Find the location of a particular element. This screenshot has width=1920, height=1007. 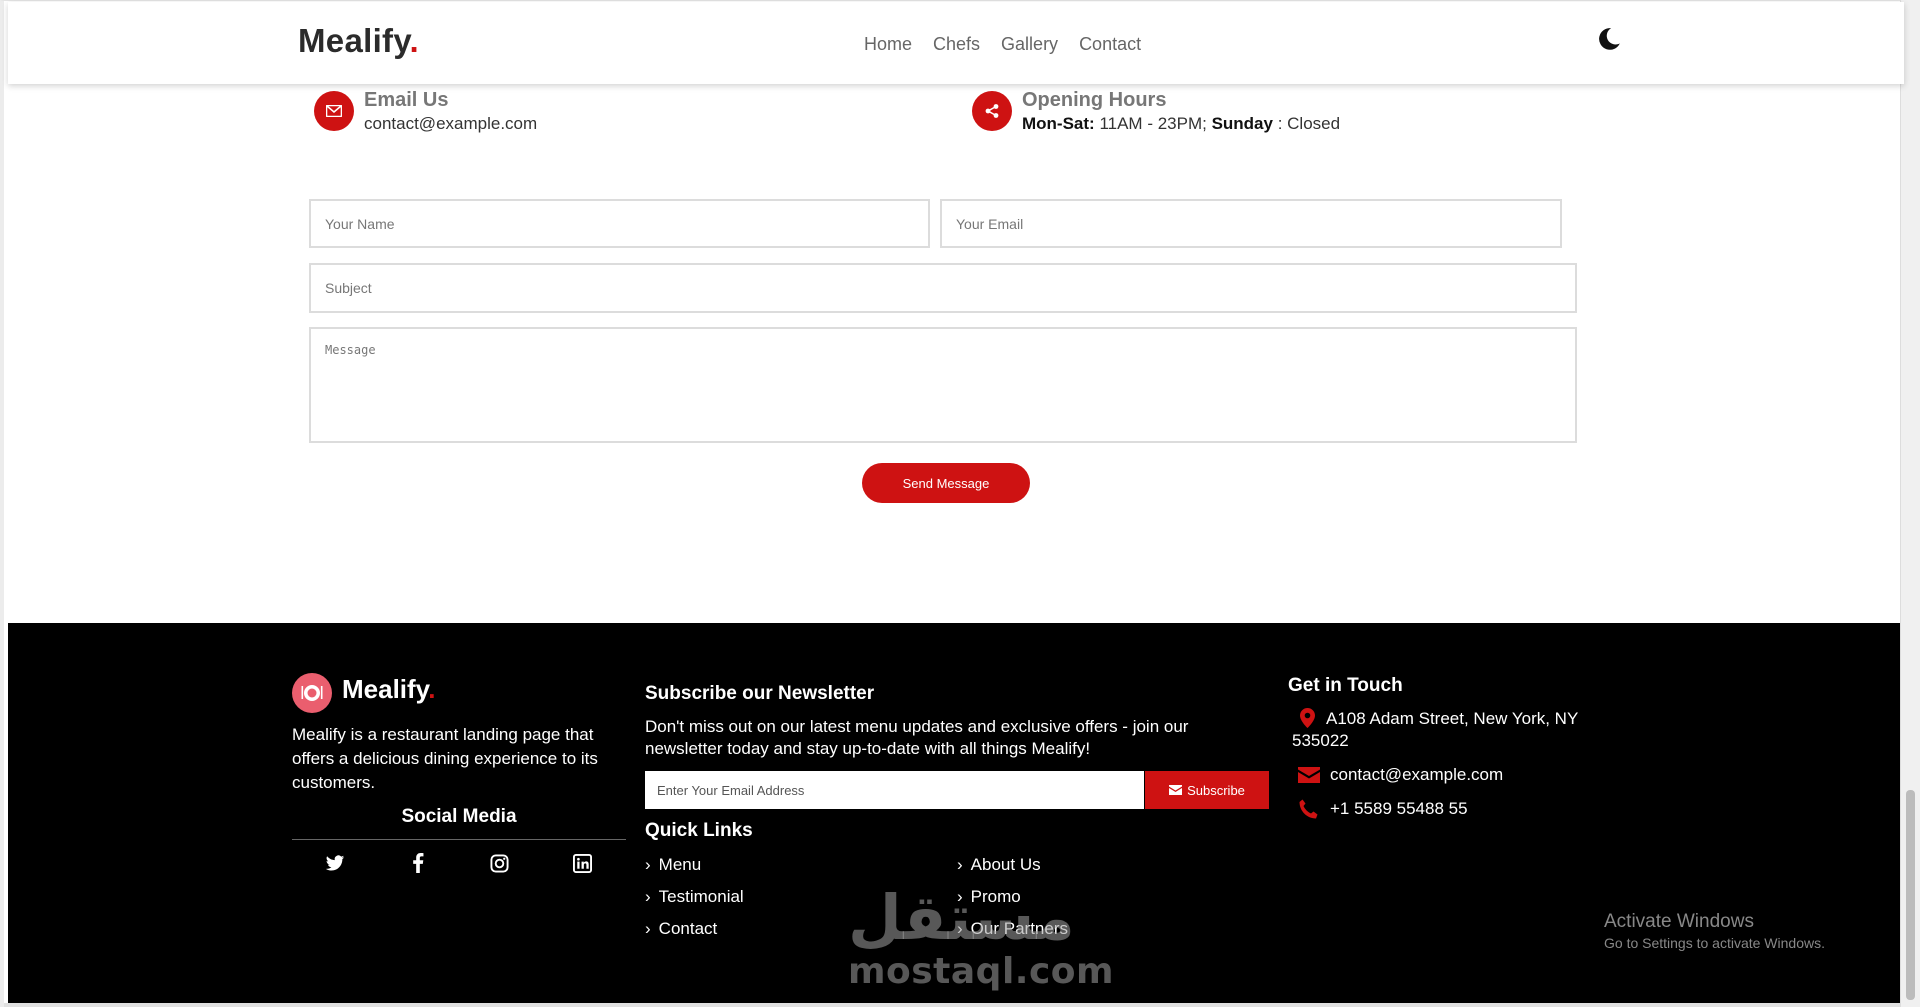

nav-contact: Contact is located at coordinates (1110, 44).